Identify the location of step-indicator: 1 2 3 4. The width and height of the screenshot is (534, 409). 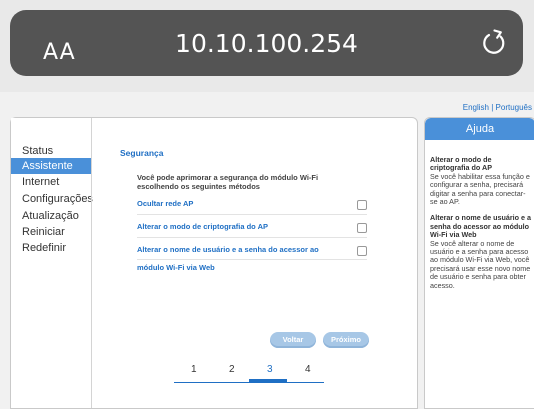
(249, 374).